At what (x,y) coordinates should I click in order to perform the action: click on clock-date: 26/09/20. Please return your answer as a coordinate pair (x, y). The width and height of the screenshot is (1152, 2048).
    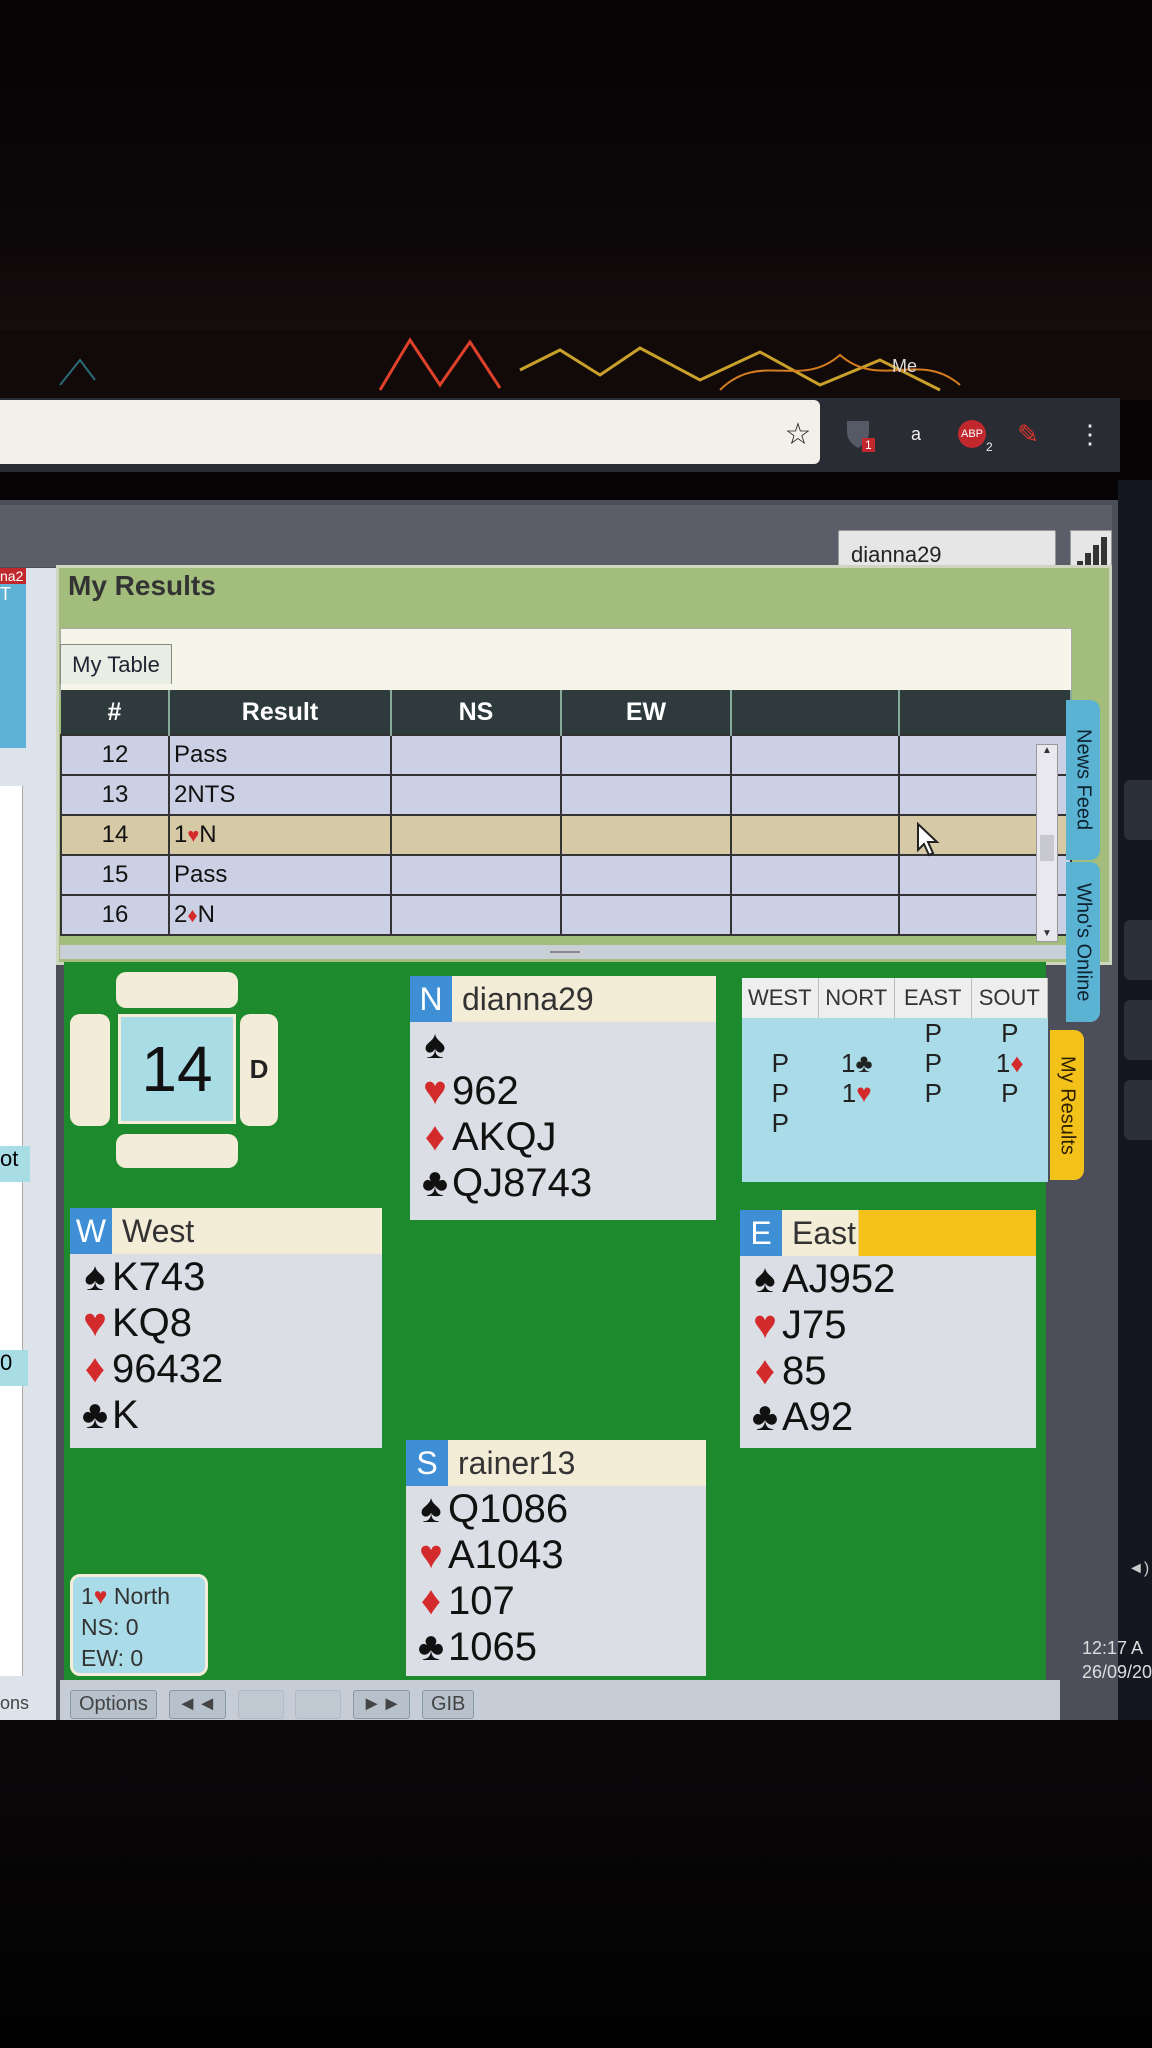
    Looking at the image, I should click on (1117, 1672).